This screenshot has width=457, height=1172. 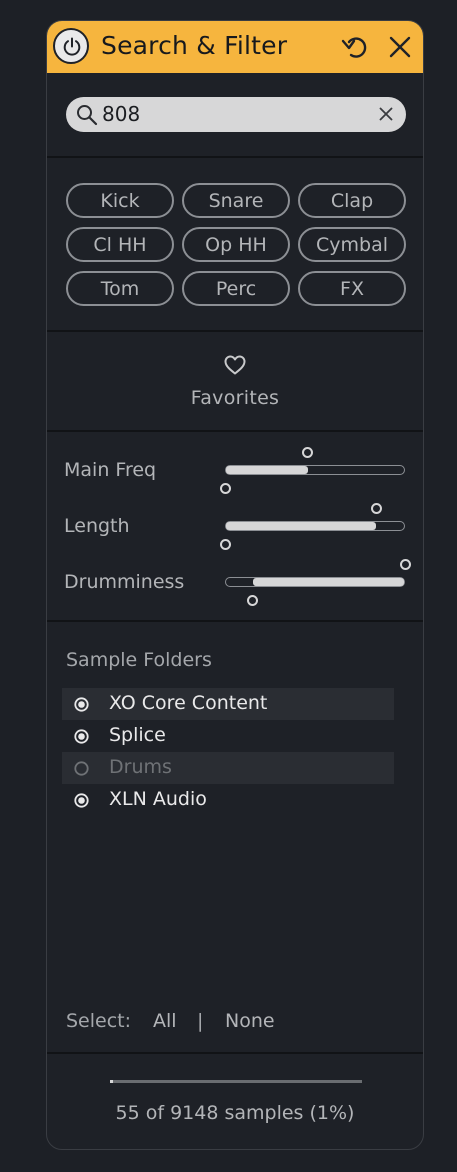 I want to click on folder-label: Drums, so click(x=140, y=767).